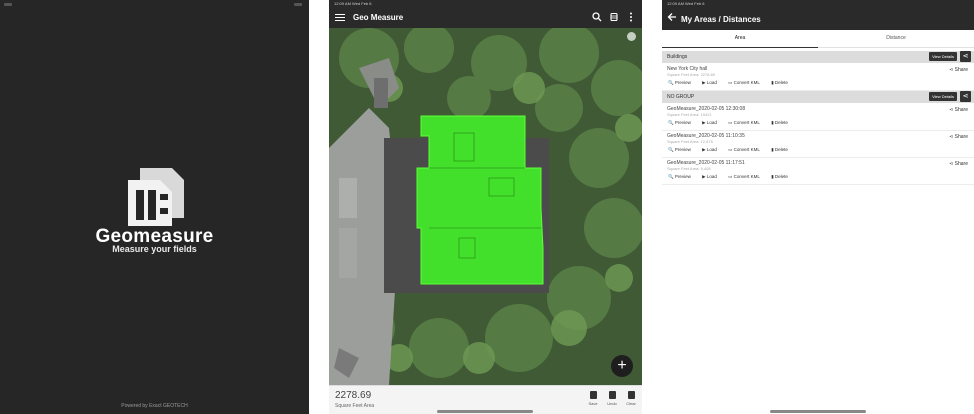 Image resolution: width=974 pixels, height=414 pixels. I want to click on clear-label: Clear, so click(631, 403).